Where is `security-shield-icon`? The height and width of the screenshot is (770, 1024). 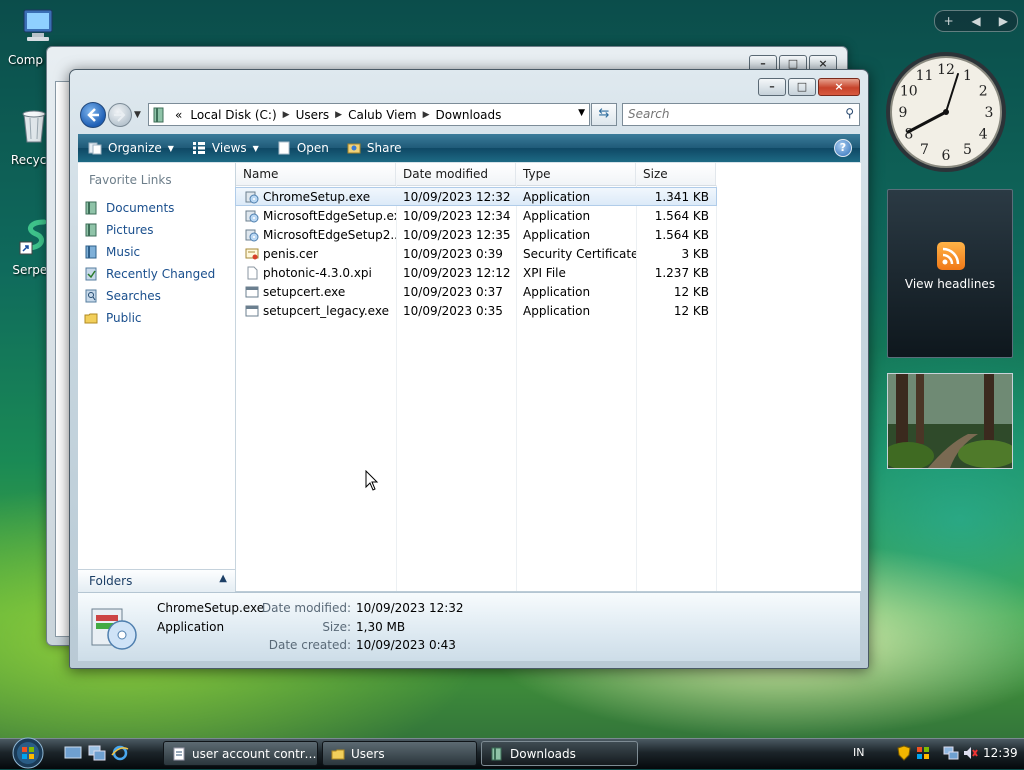 security-shield-icon is located at coordinates (904, 753).